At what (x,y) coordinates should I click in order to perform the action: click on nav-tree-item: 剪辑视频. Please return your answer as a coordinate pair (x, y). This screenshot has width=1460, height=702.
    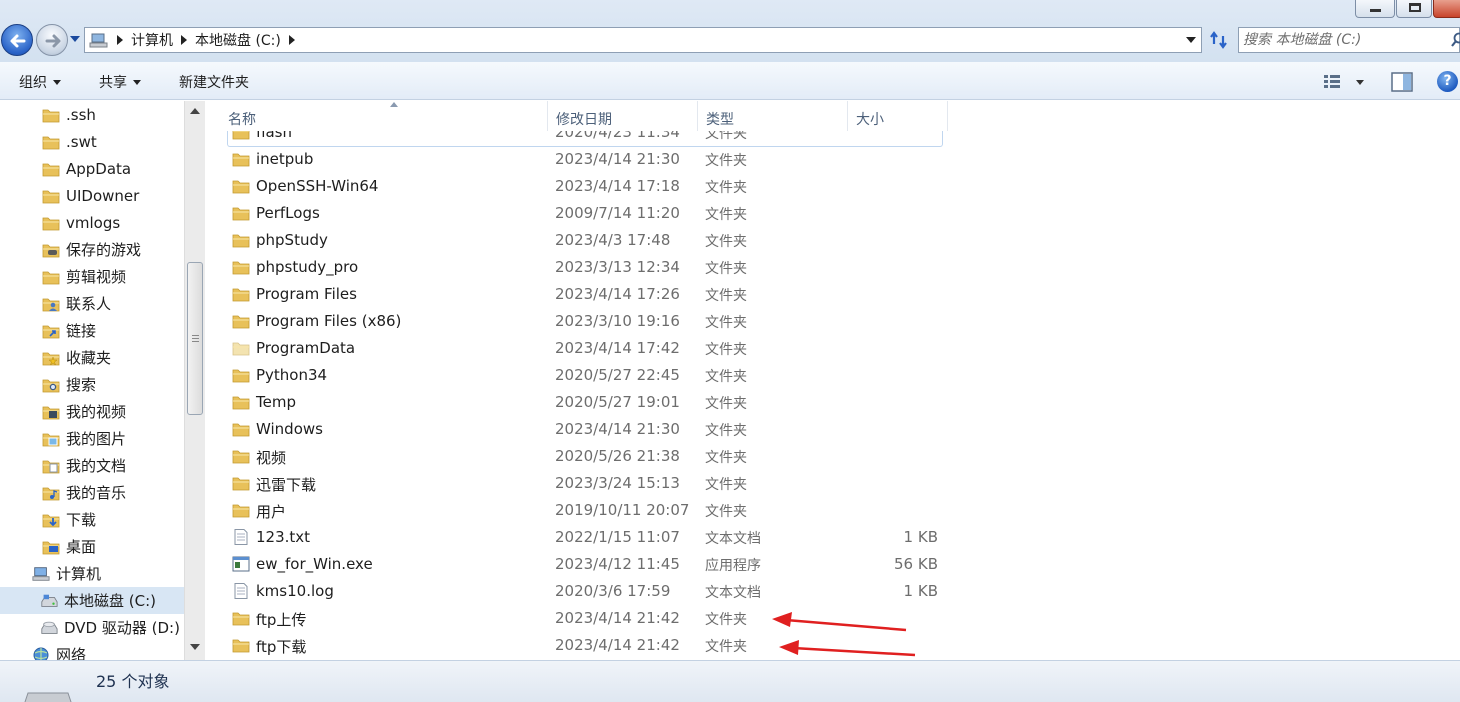
    Looking at the image, I should click on (92, 276).